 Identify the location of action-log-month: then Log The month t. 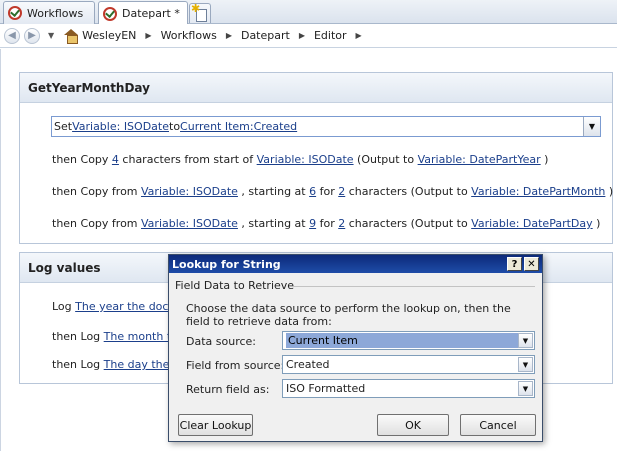
(111, 336).